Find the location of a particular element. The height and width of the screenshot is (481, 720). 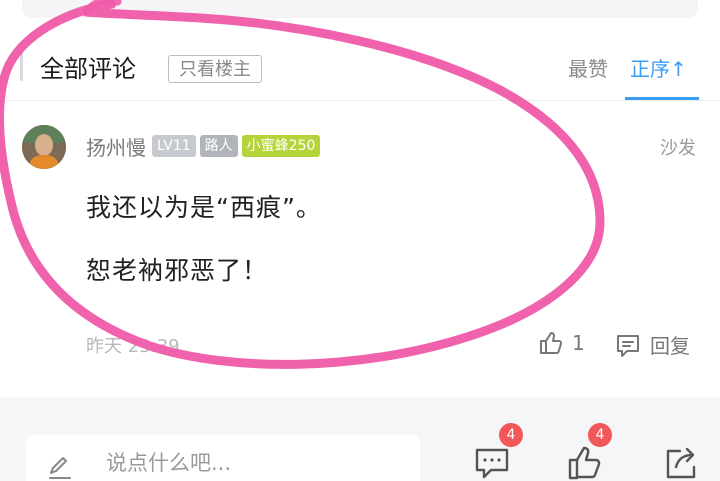

pencil-icon is located at coordinates (60, 468).